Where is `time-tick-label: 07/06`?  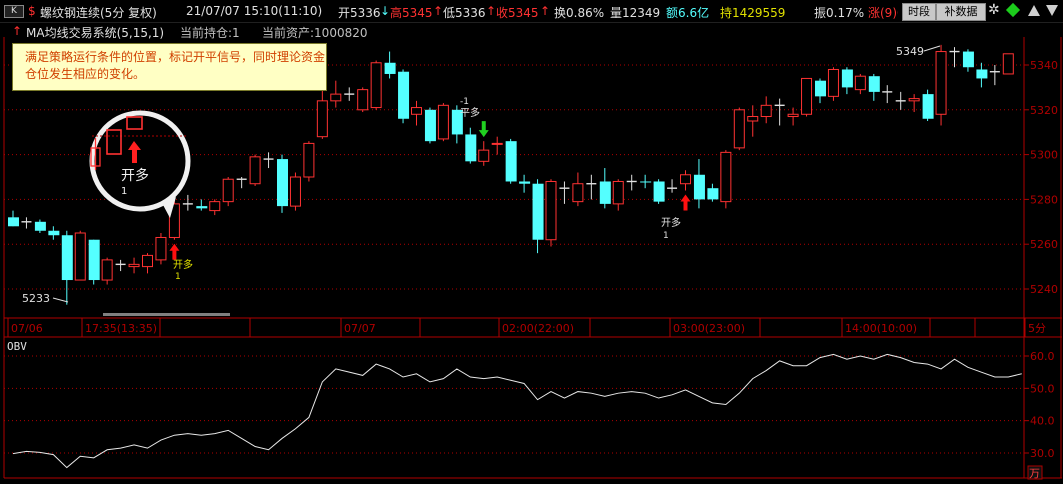 time-tick-label: 07/06 is located at coordinates (27, 328).